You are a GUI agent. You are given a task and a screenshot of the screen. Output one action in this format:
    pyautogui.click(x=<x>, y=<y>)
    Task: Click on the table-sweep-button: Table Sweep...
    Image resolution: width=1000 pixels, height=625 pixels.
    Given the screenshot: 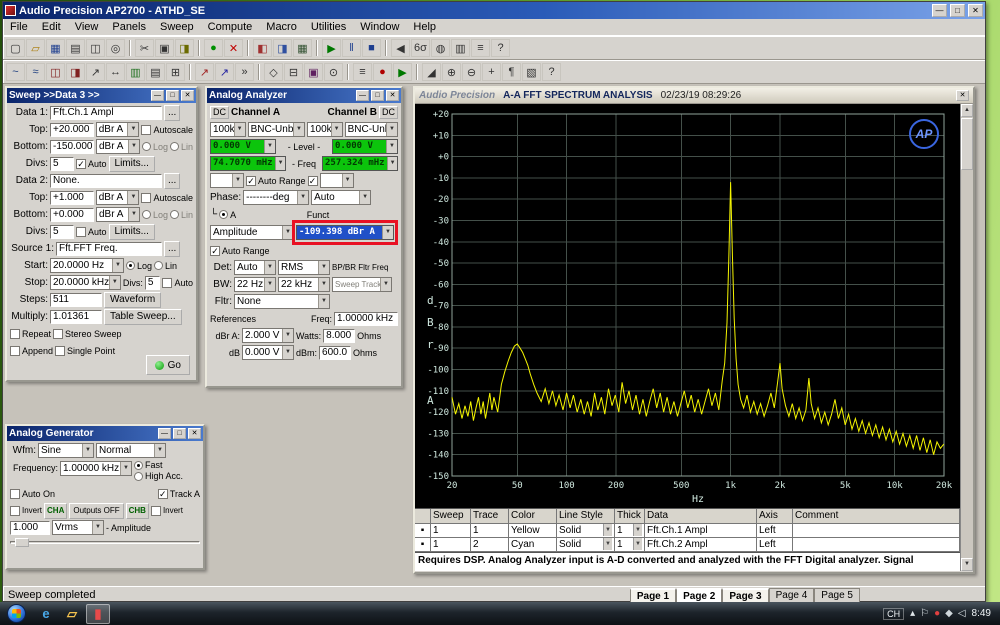 What is the action you would take?
    pyautogui.click(x=143, y=316)
    